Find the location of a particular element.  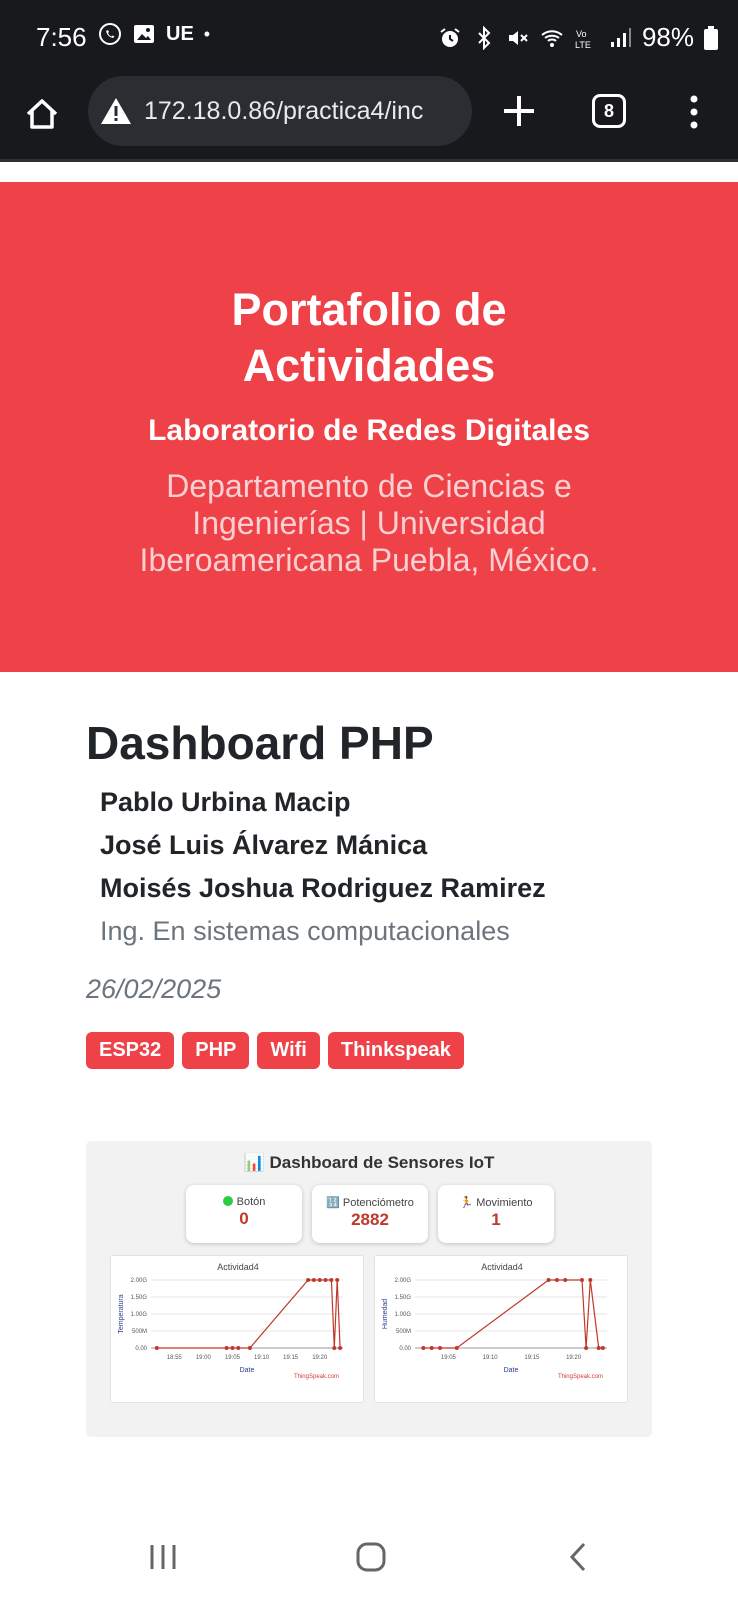

status-bar: 7:56 UE • Vo LTE 98% is located at coordinates (369, 37).